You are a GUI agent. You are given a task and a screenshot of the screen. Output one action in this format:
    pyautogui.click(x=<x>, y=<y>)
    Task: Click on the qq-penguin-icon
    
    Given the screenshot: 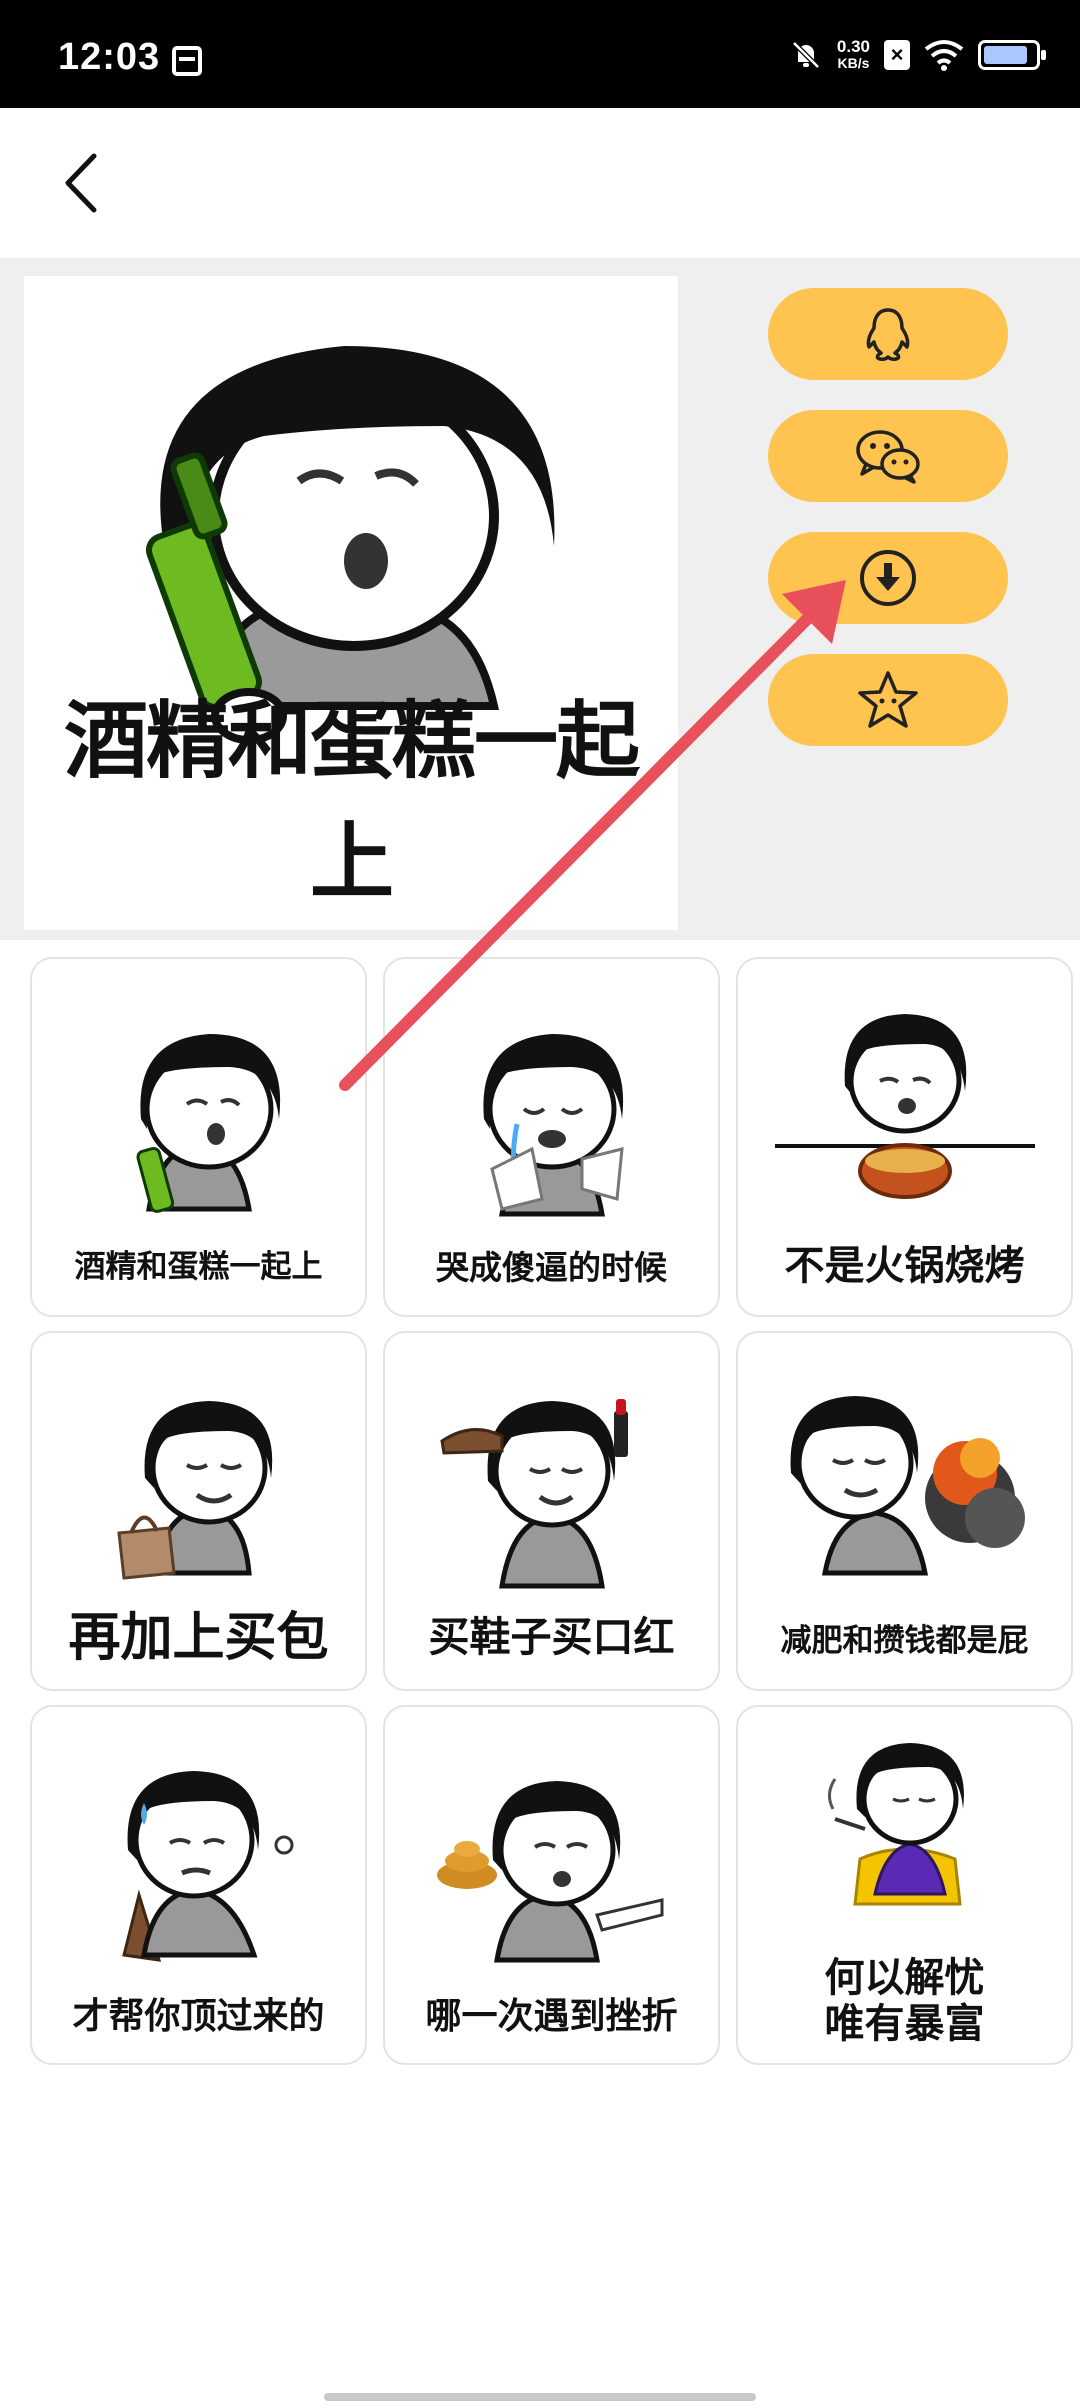 What is the action you would take?
    pyautogui.click(x=888, y=334)
    